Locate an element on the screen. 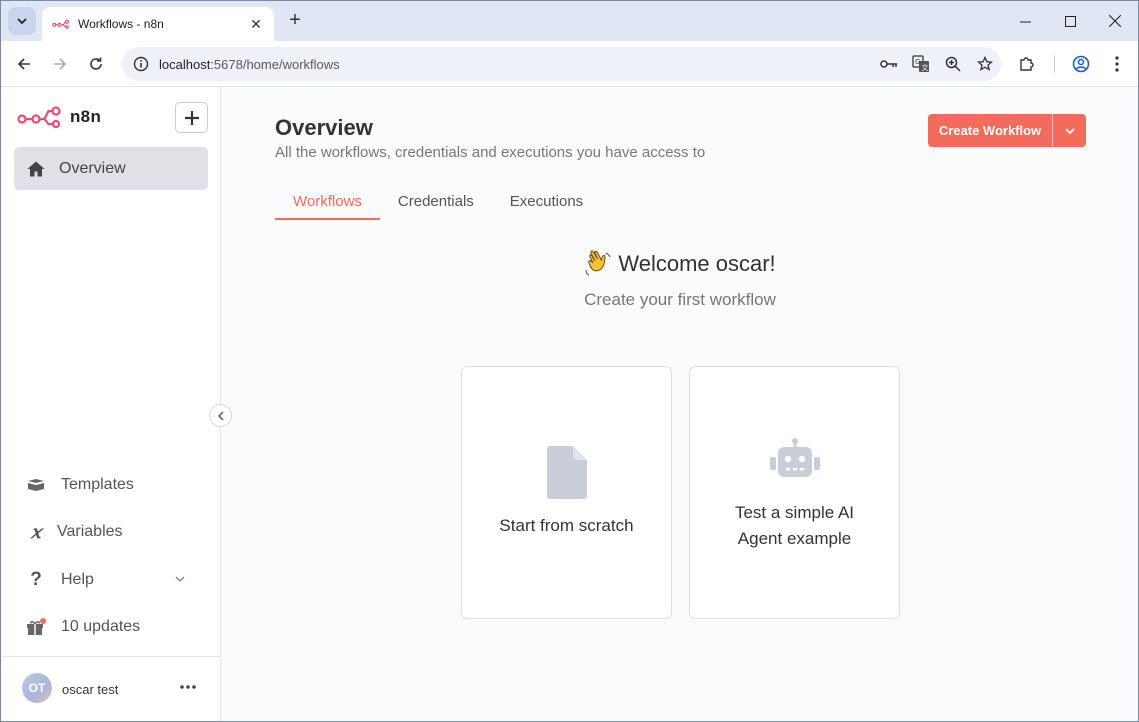 The height and width of the screenshot is (722, 1139). url-host: localhost is located at coordinates (185, 64).